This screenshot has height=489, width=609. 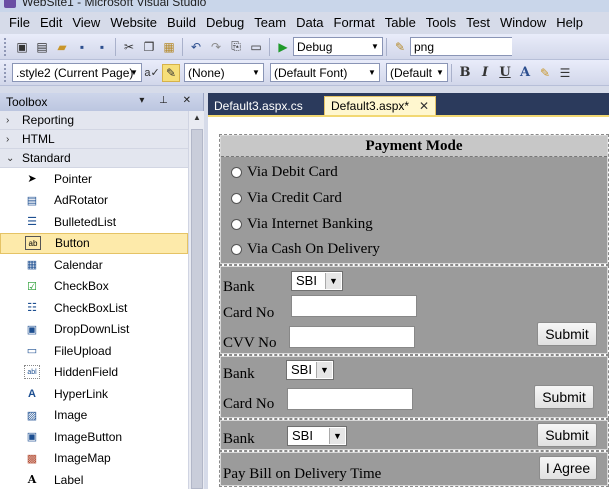 I want to click on underline-icon: U, so click(x=505, y=73).